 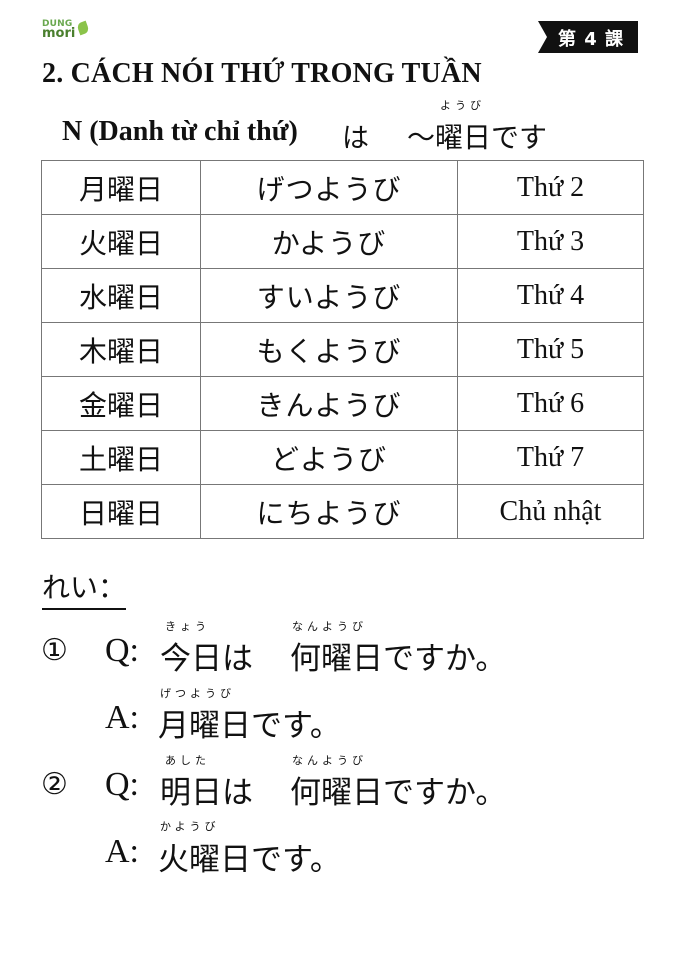 What do you see at coordinates (329, 626) in the screenshot?
I see `example-1-q-furigana-2: なんようび` at bounding box center [329, 626].